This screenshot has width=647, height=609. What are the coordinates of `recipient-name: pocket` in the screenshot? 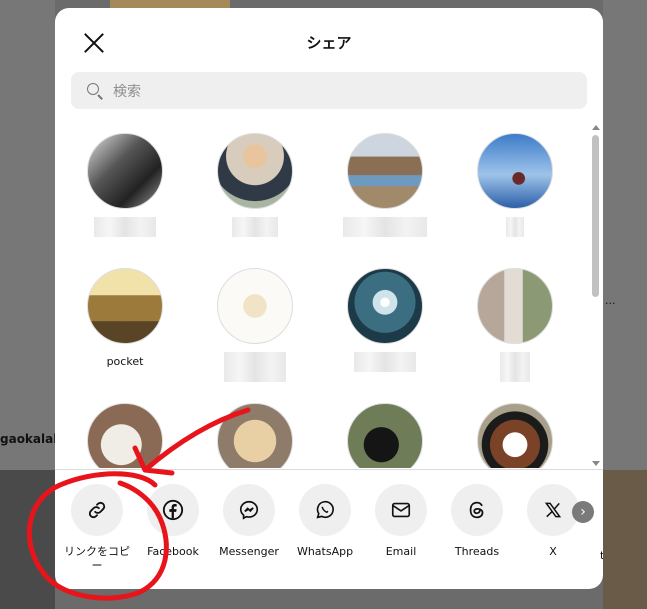 It's located at (125, 361).